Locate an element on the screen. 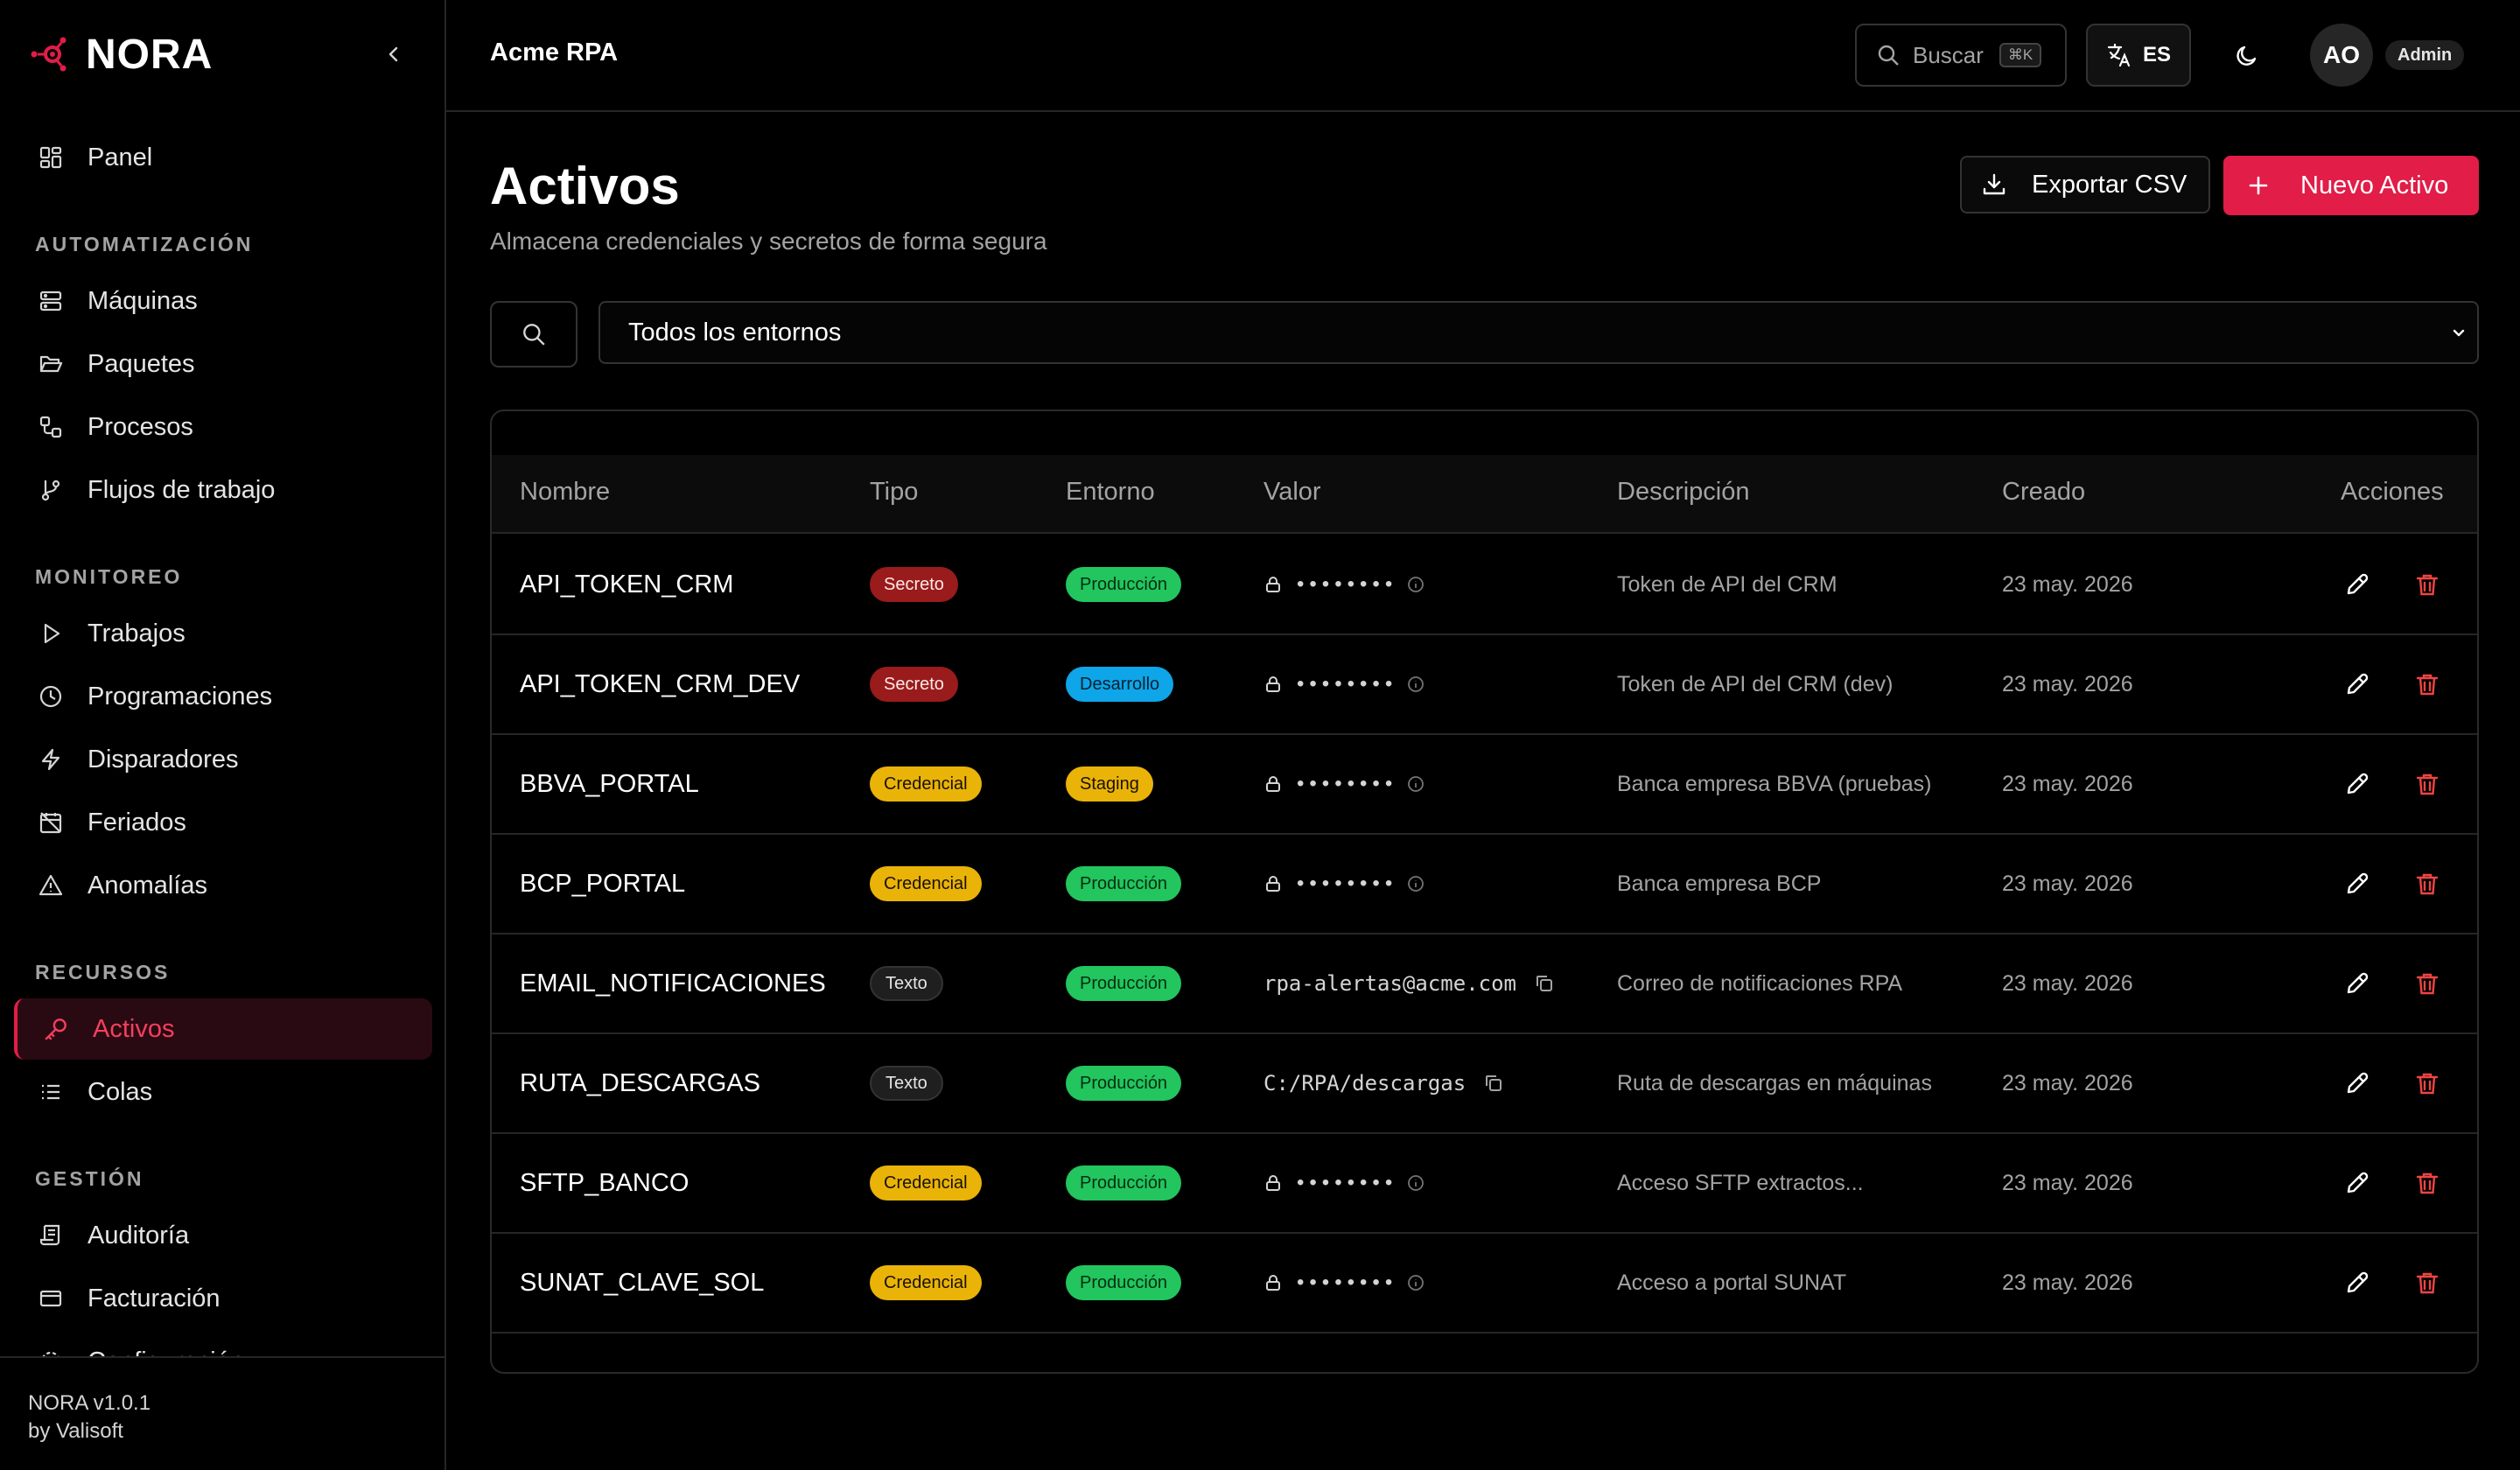 The height and width of the screenshot is (1470, 2520). sidebar-item-flujos: Flujos de trabajo is located at coordinates (223, 490).